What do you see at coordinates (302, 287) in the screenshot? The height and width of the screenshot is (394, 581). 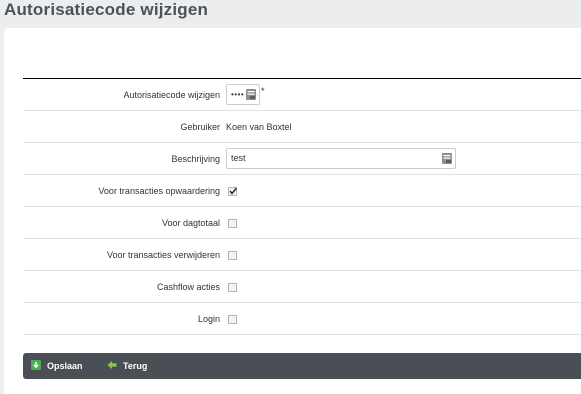 I see `row-cashflow-acties: Cashflow acties` at bounding box center [302, 287].